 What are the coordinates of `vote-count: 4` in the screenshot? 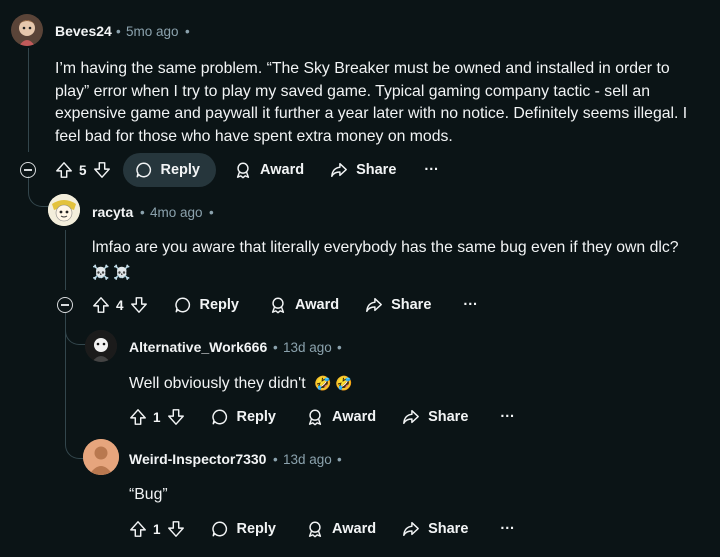 It's located at (120, 305).